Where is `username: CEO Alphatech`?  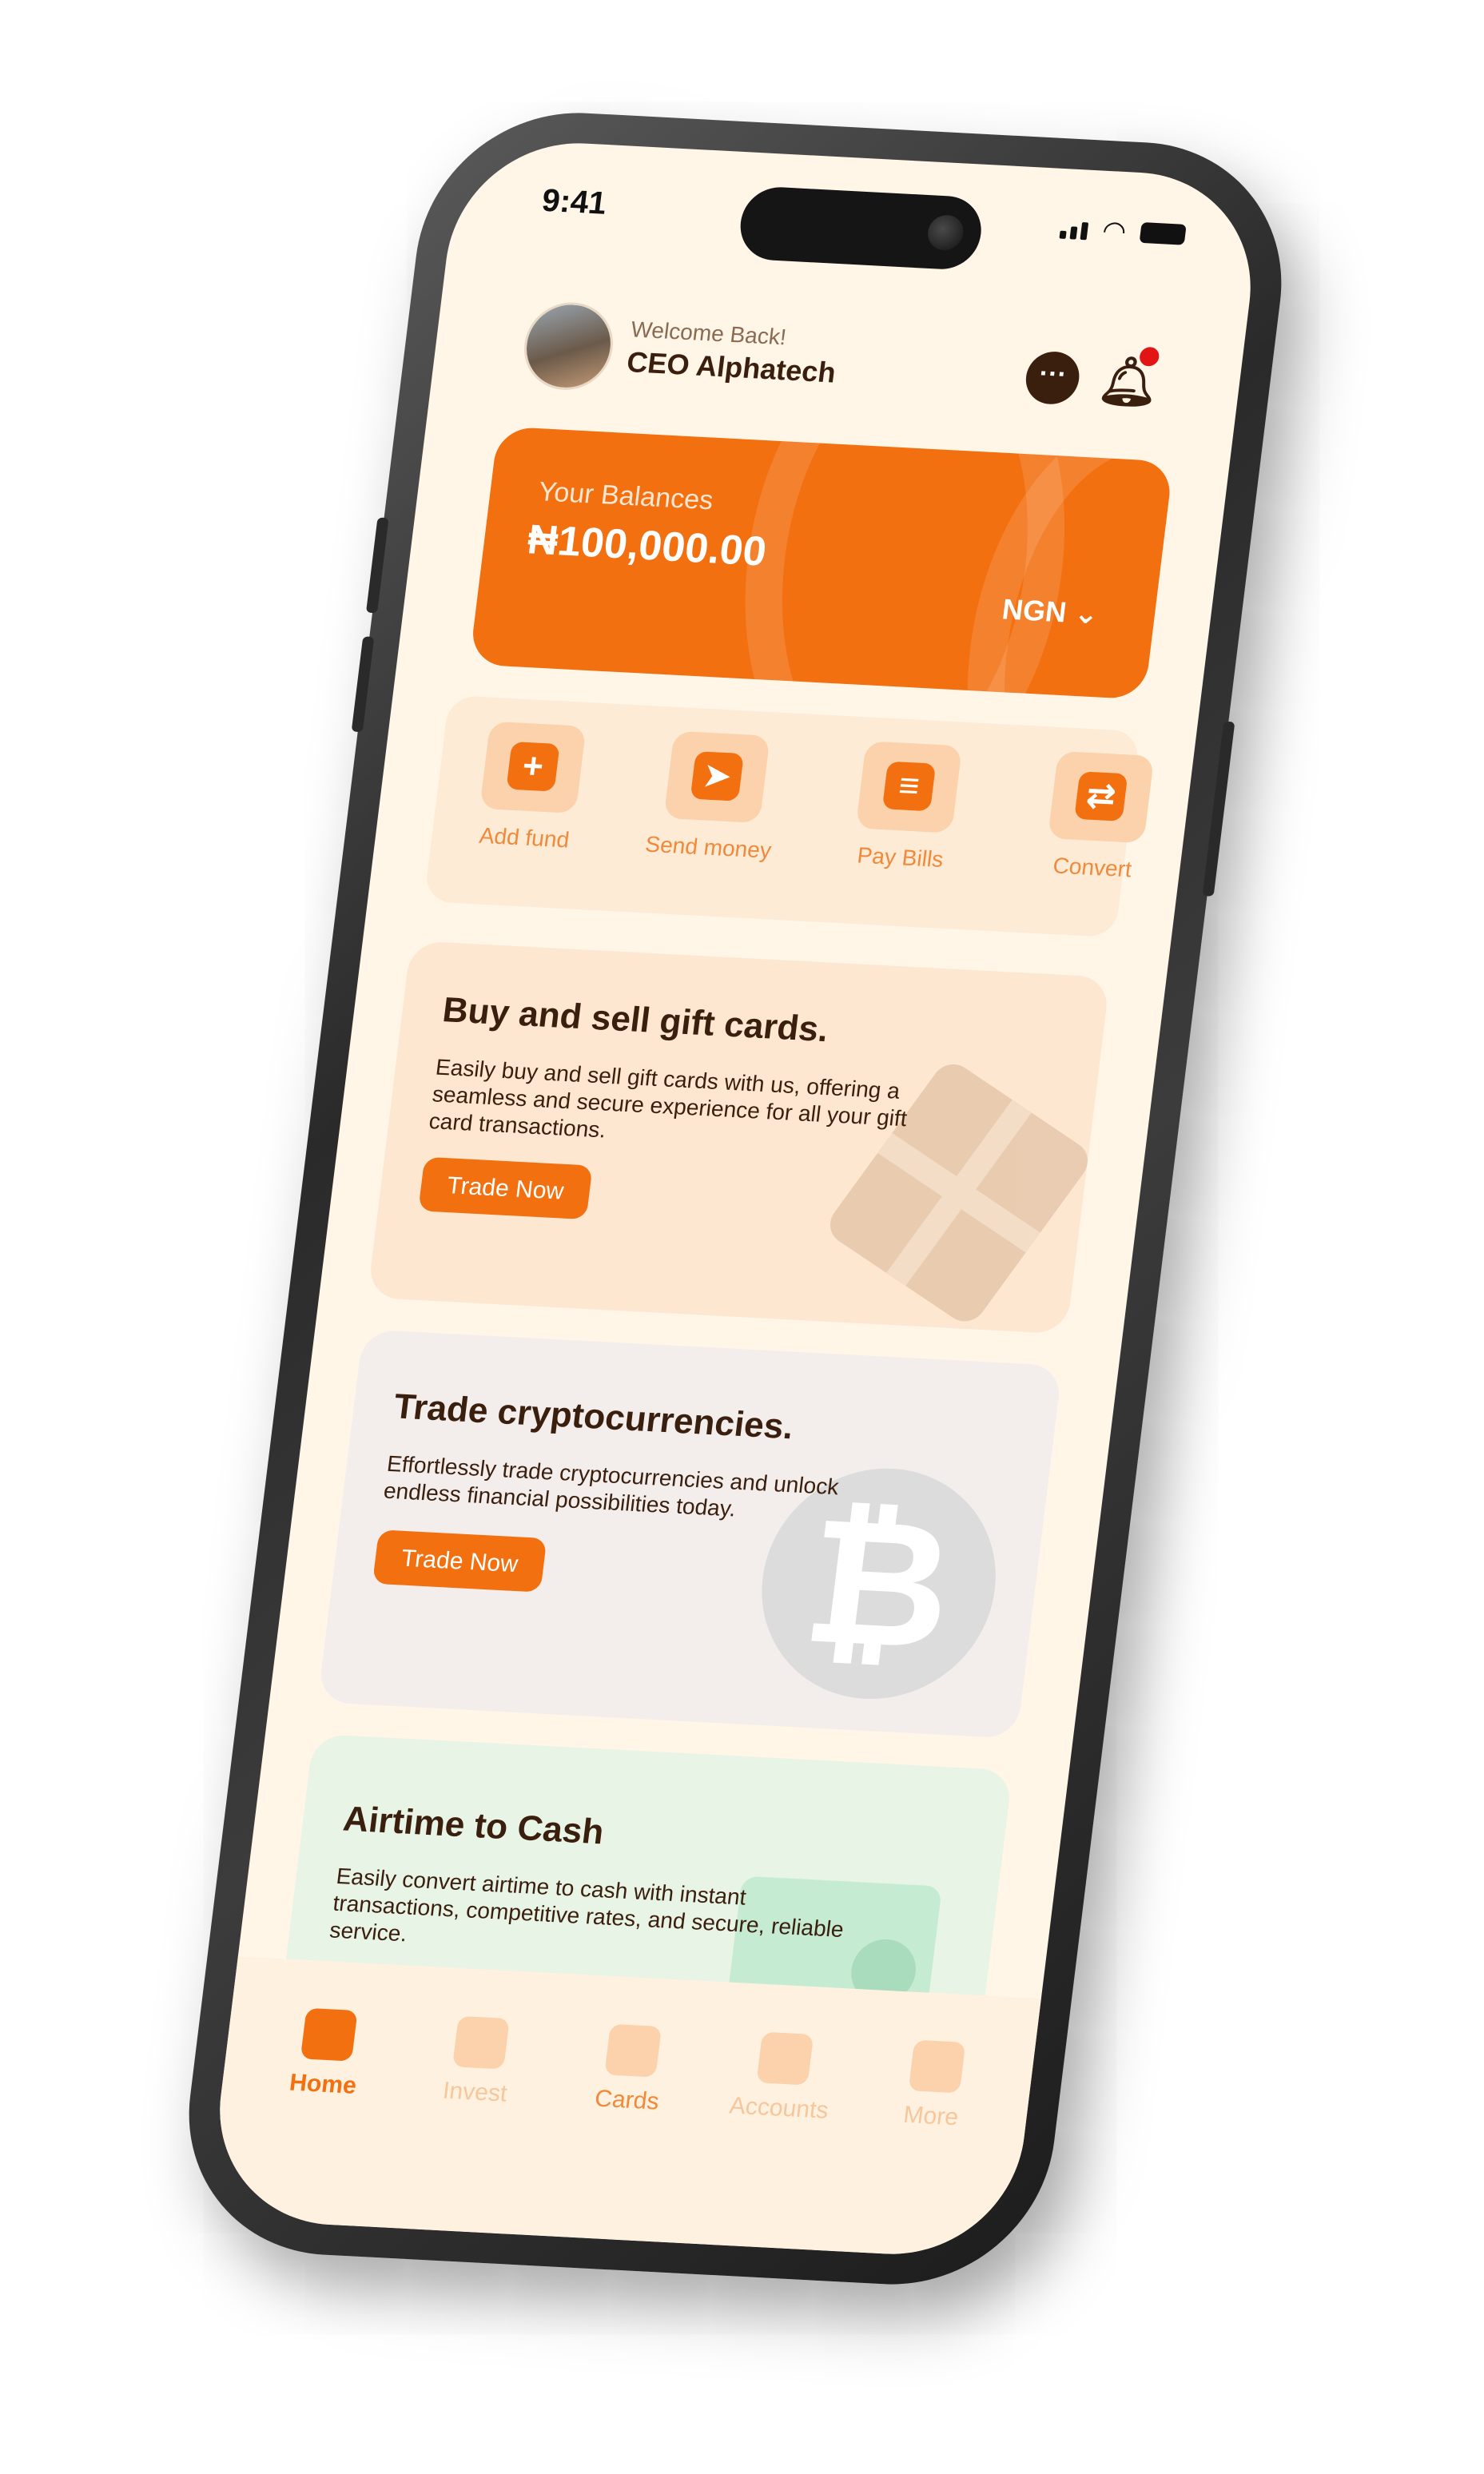
username: CEO Alphatech is located at coordinates (731, 367).